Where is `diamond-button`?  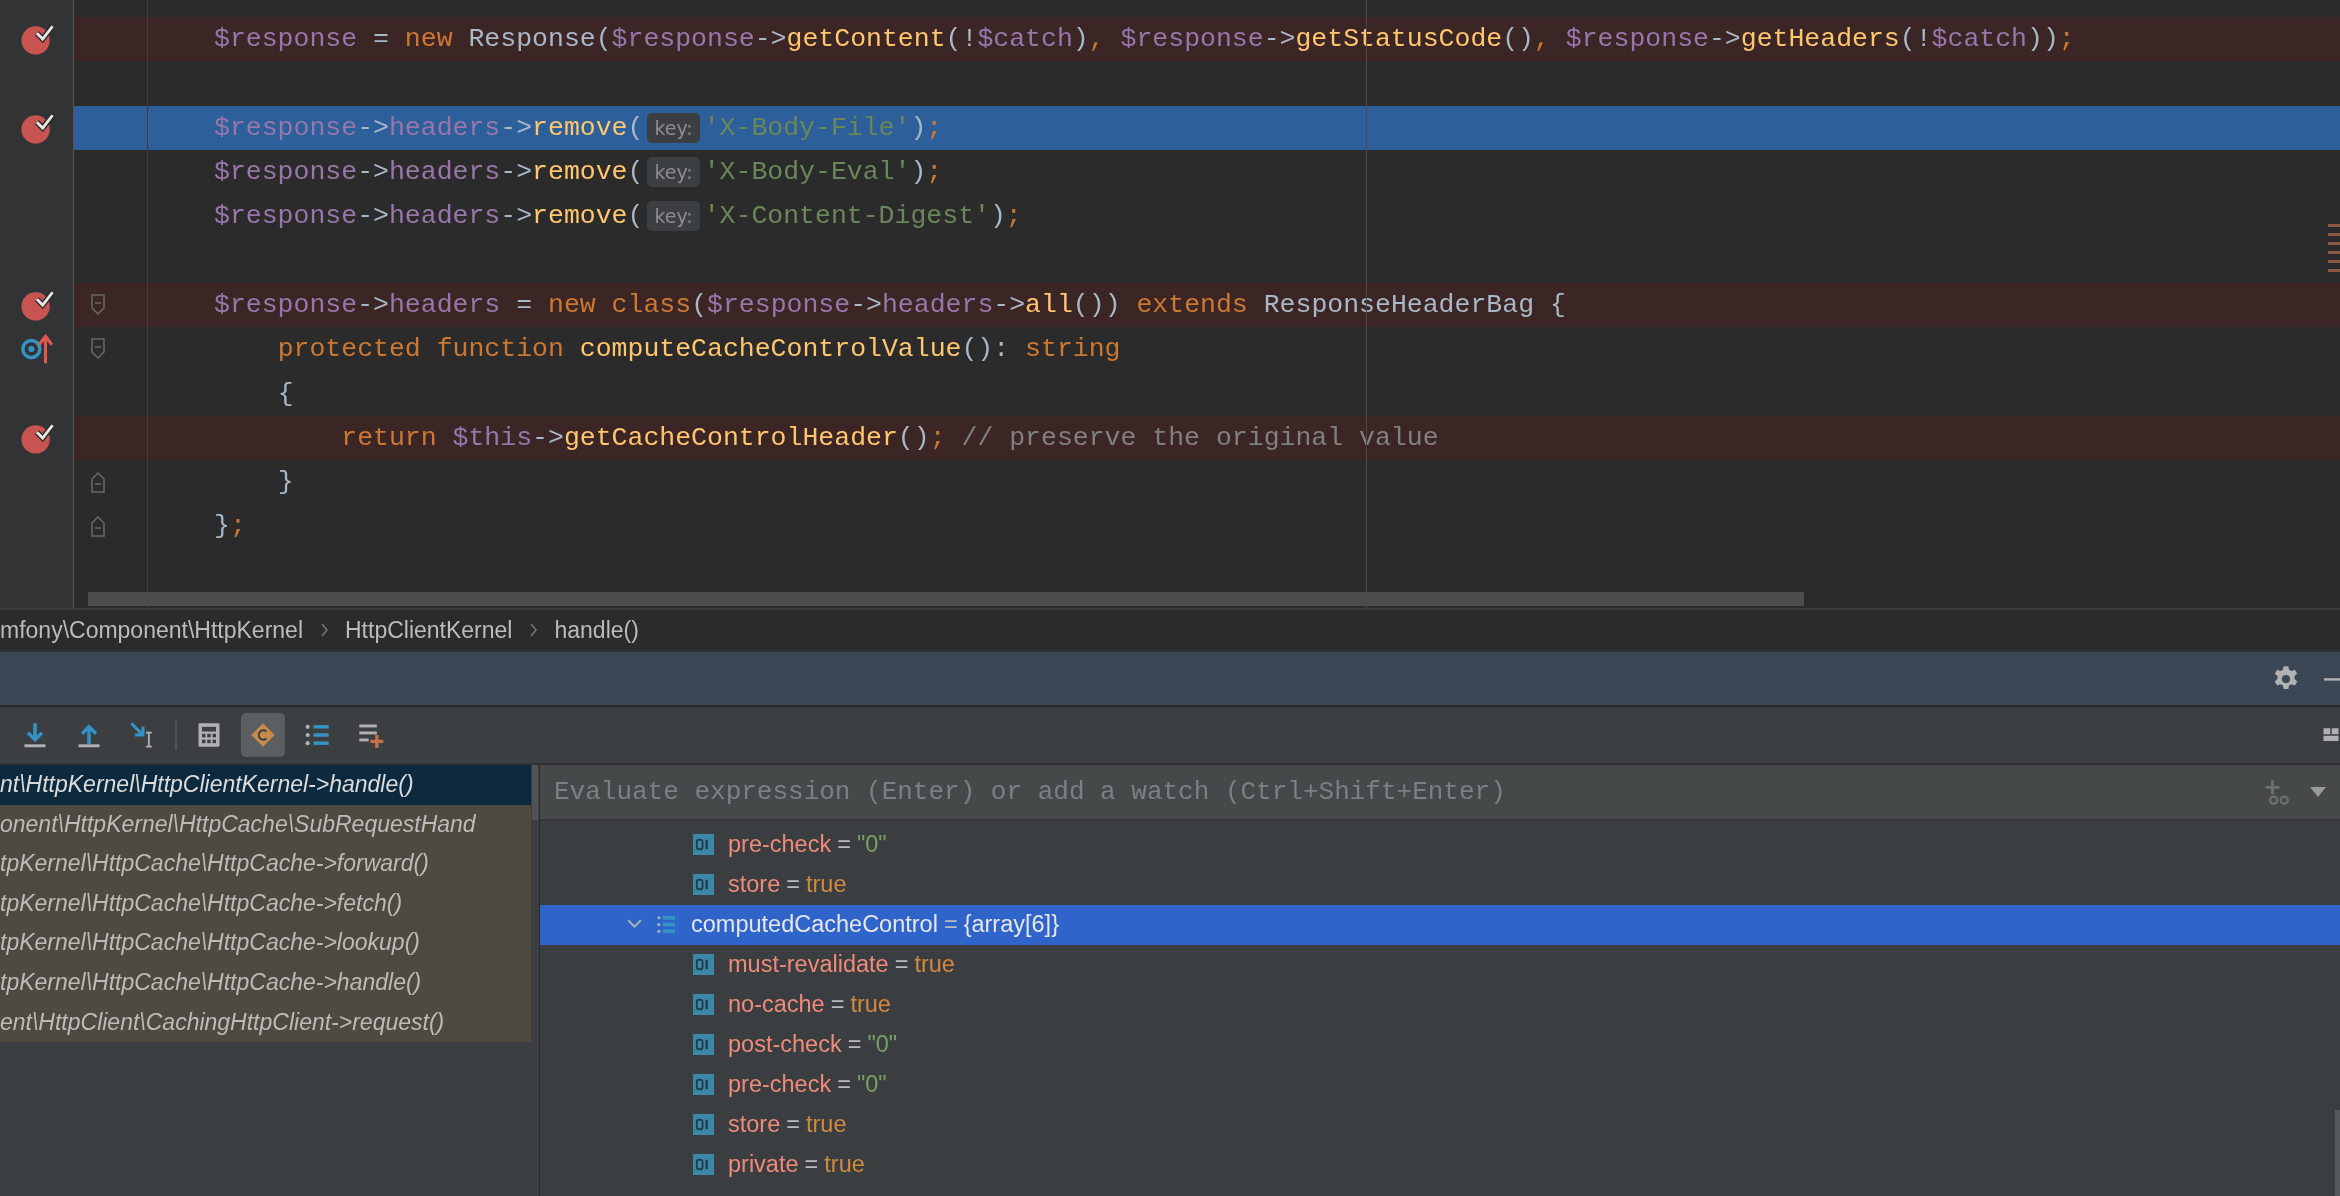
diamond-button is located at coordinates (263, 735).